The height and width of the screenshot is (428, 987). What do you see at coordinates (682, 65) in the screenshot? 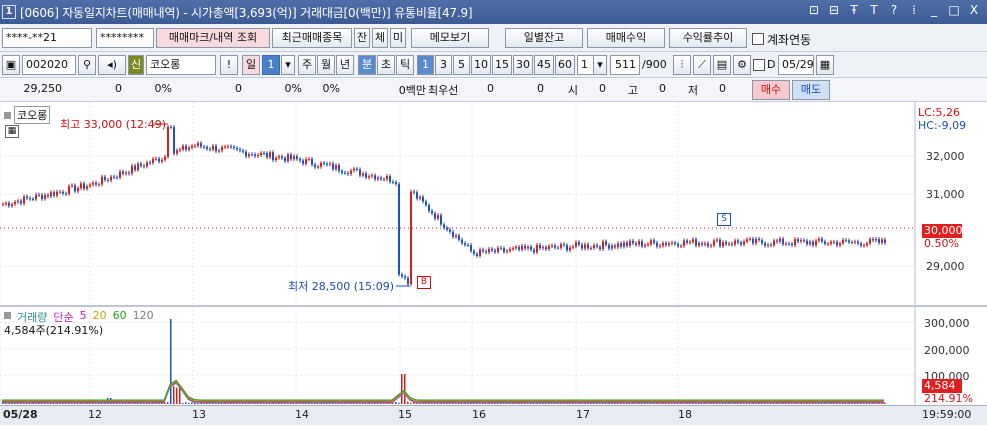
I see `candle-type-icon: ⫶` at bounding box center [682, 65].